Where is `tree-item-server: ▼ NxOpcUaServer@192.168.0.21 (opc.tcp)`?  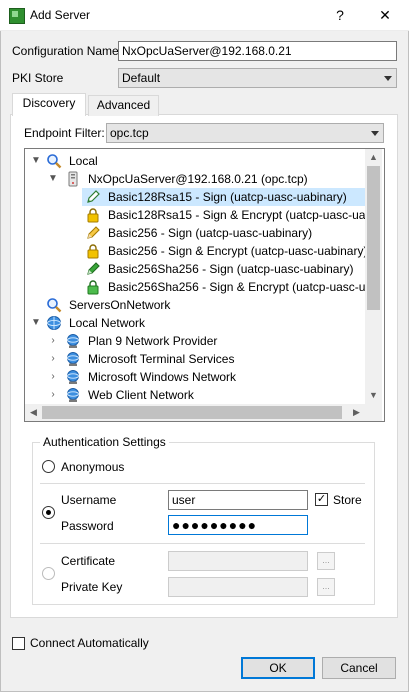
tree-item-server: ▼ NxOpcUaServer@192.168.0.21 (opc.tcp) is located at coordinates (195, 179).